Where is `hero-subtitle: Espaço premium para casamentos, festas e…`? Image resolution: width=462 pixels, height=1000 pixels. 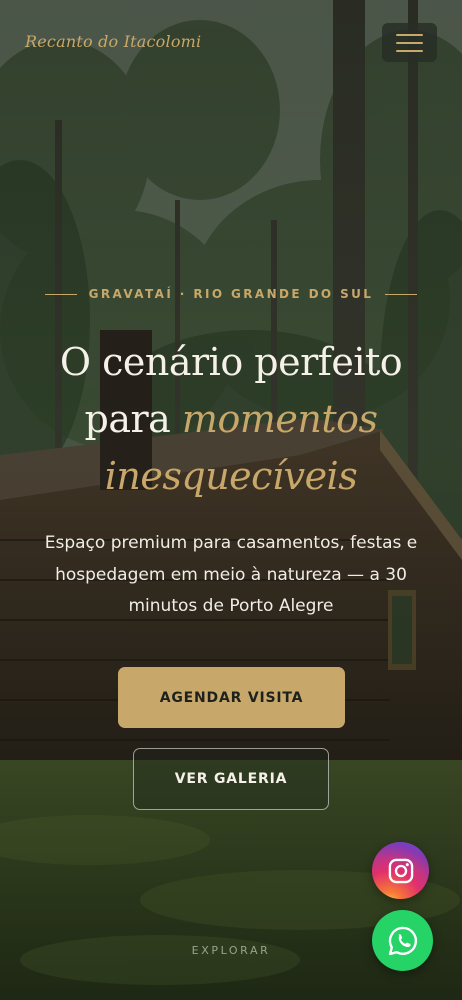 hero-subtitle: Espaço premium para casamentos, festas e… is located at coordinates (231, 574).